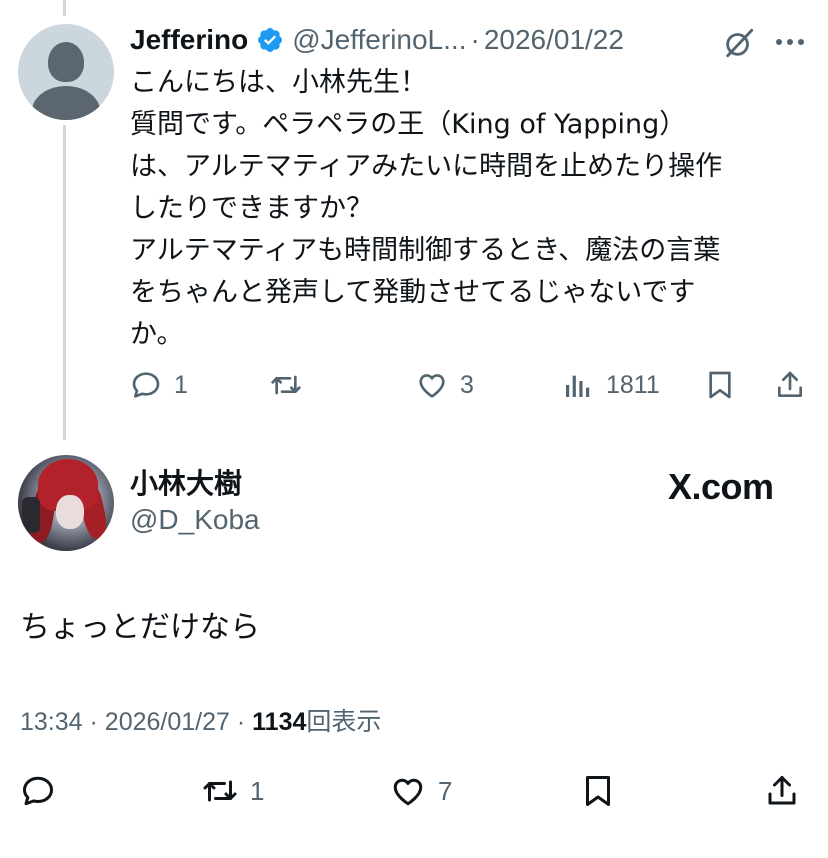 Image resolution: width=828 pixels, height=858 pixels. I want to click on avatar-face, so click(70, 512).